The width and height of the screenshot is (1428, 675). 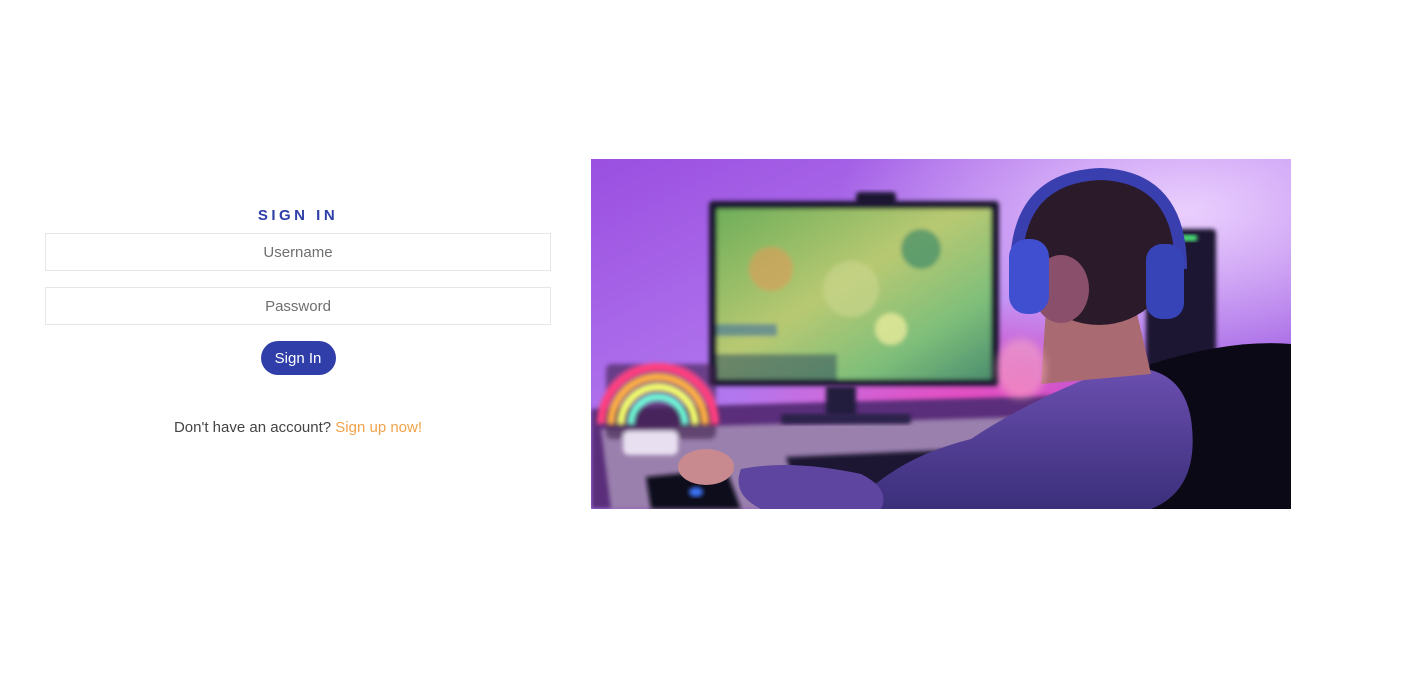 What do you see at coordinates (298, 306) in the screenshot?
I see `password-input` at bounding box center [298, 306].